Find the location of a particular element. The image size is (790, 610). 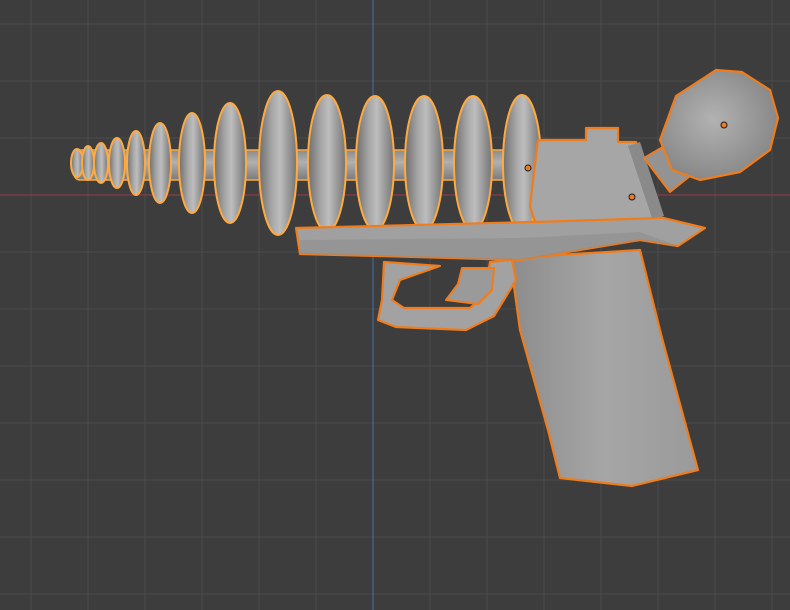

grip is located at coordinates (604, 368).